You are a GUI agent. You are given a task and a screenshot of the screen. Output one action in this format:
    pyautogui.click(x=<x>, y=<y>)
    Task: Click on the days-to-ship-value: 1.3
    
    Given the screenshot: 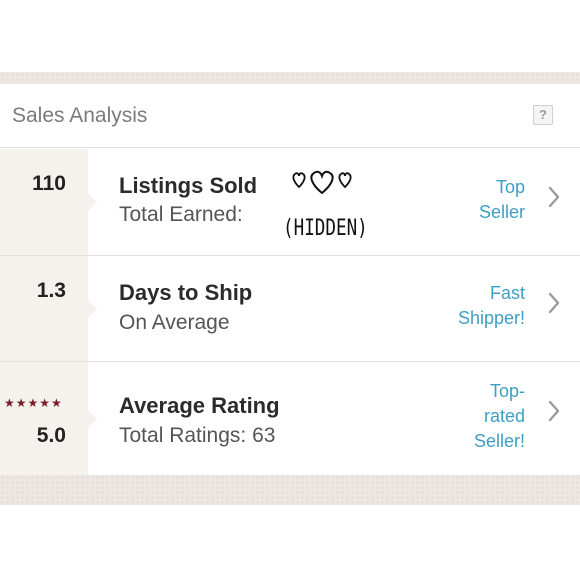 What is the action you would take?
    pyautogui.click(x=51, y=290)
    